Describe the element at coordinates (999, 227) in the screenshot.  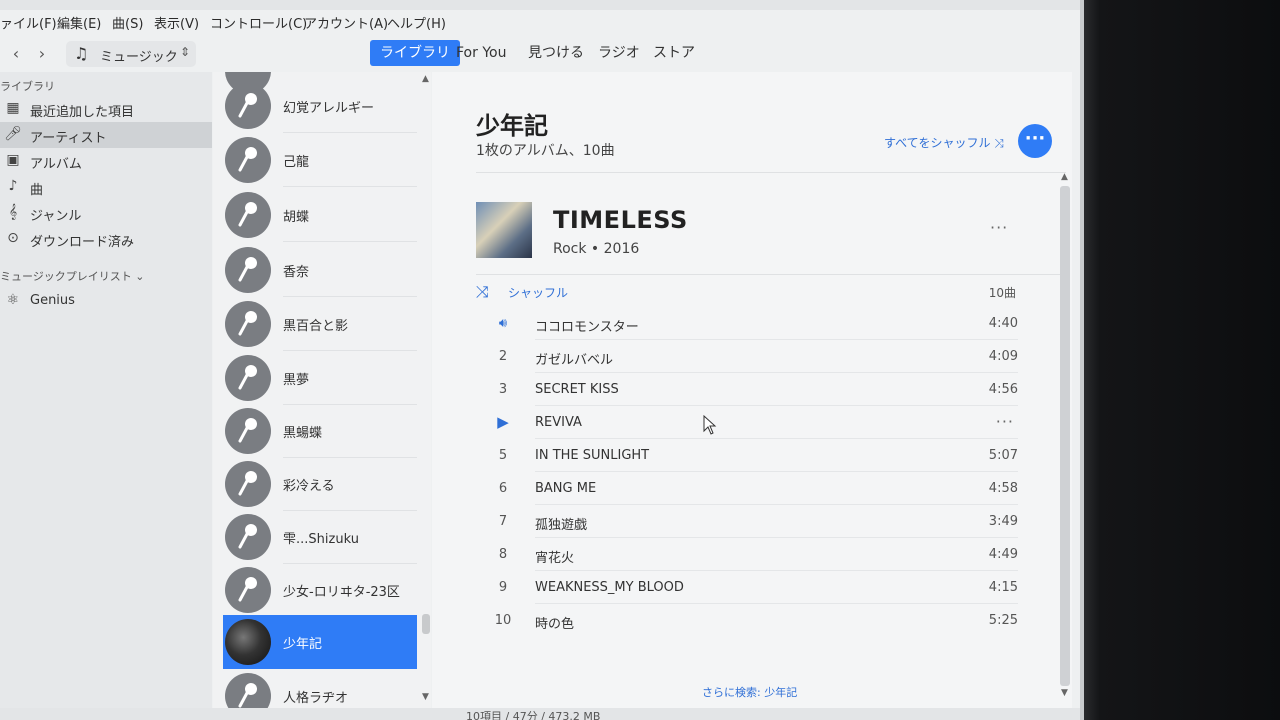
I see `album-more-icon: ···` at that location.